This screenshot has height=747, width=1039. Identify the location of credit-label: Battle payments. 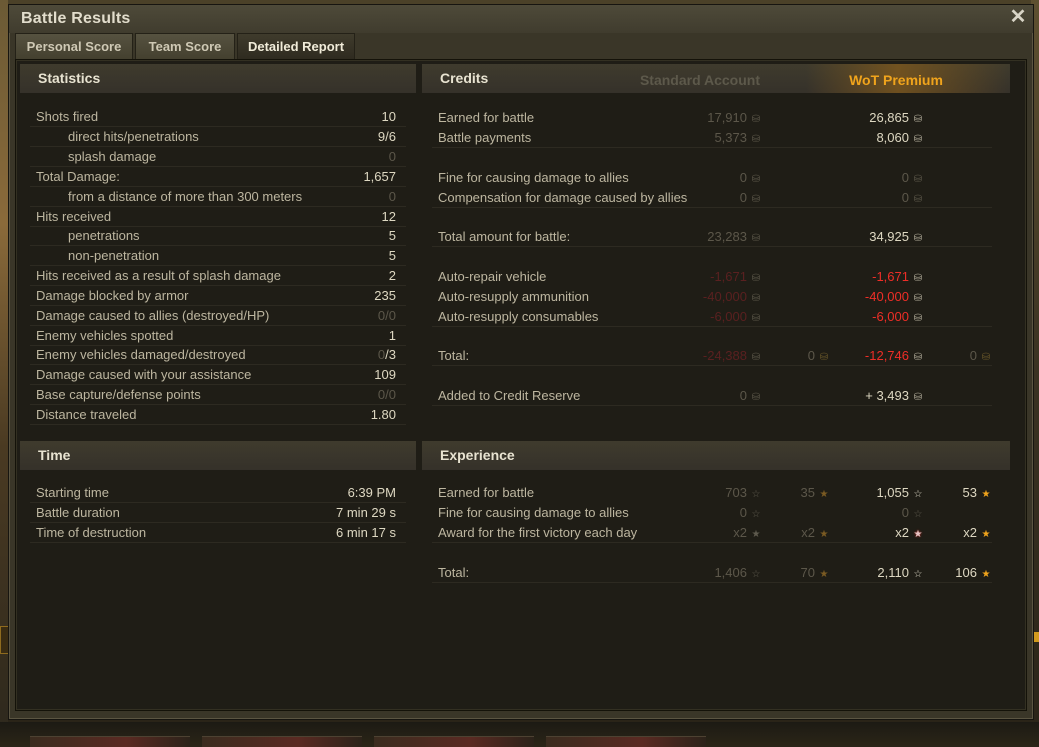
(485, 137).